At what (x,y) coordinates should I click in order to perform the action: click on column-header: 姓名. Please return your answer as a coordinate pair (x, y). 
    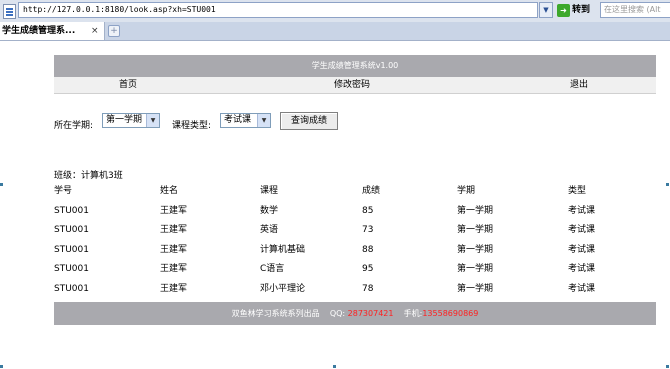
    Looking at the image, I should click on (169, 191).